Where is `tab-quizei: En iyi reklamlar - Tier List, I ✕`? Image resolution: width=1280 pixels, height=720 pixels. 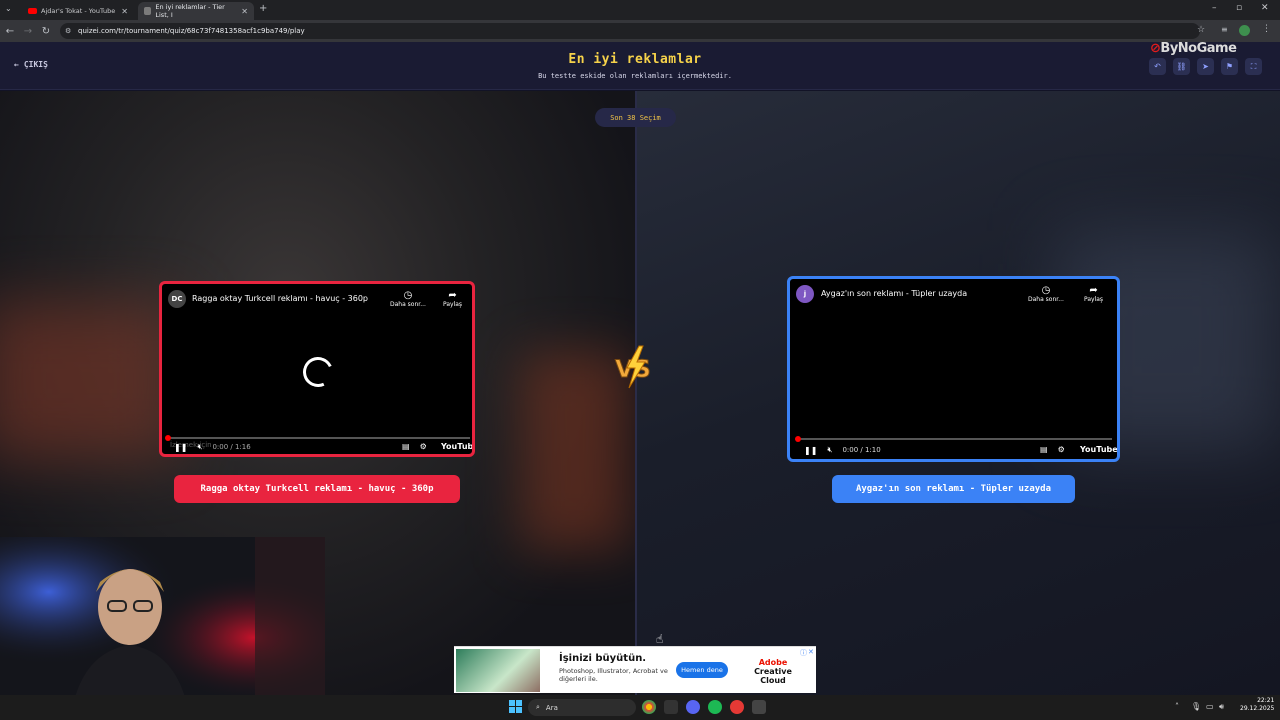
tab-quizei: En iyi reklamlar - Tier List, I ✕ is located at coordinates (196, 11).